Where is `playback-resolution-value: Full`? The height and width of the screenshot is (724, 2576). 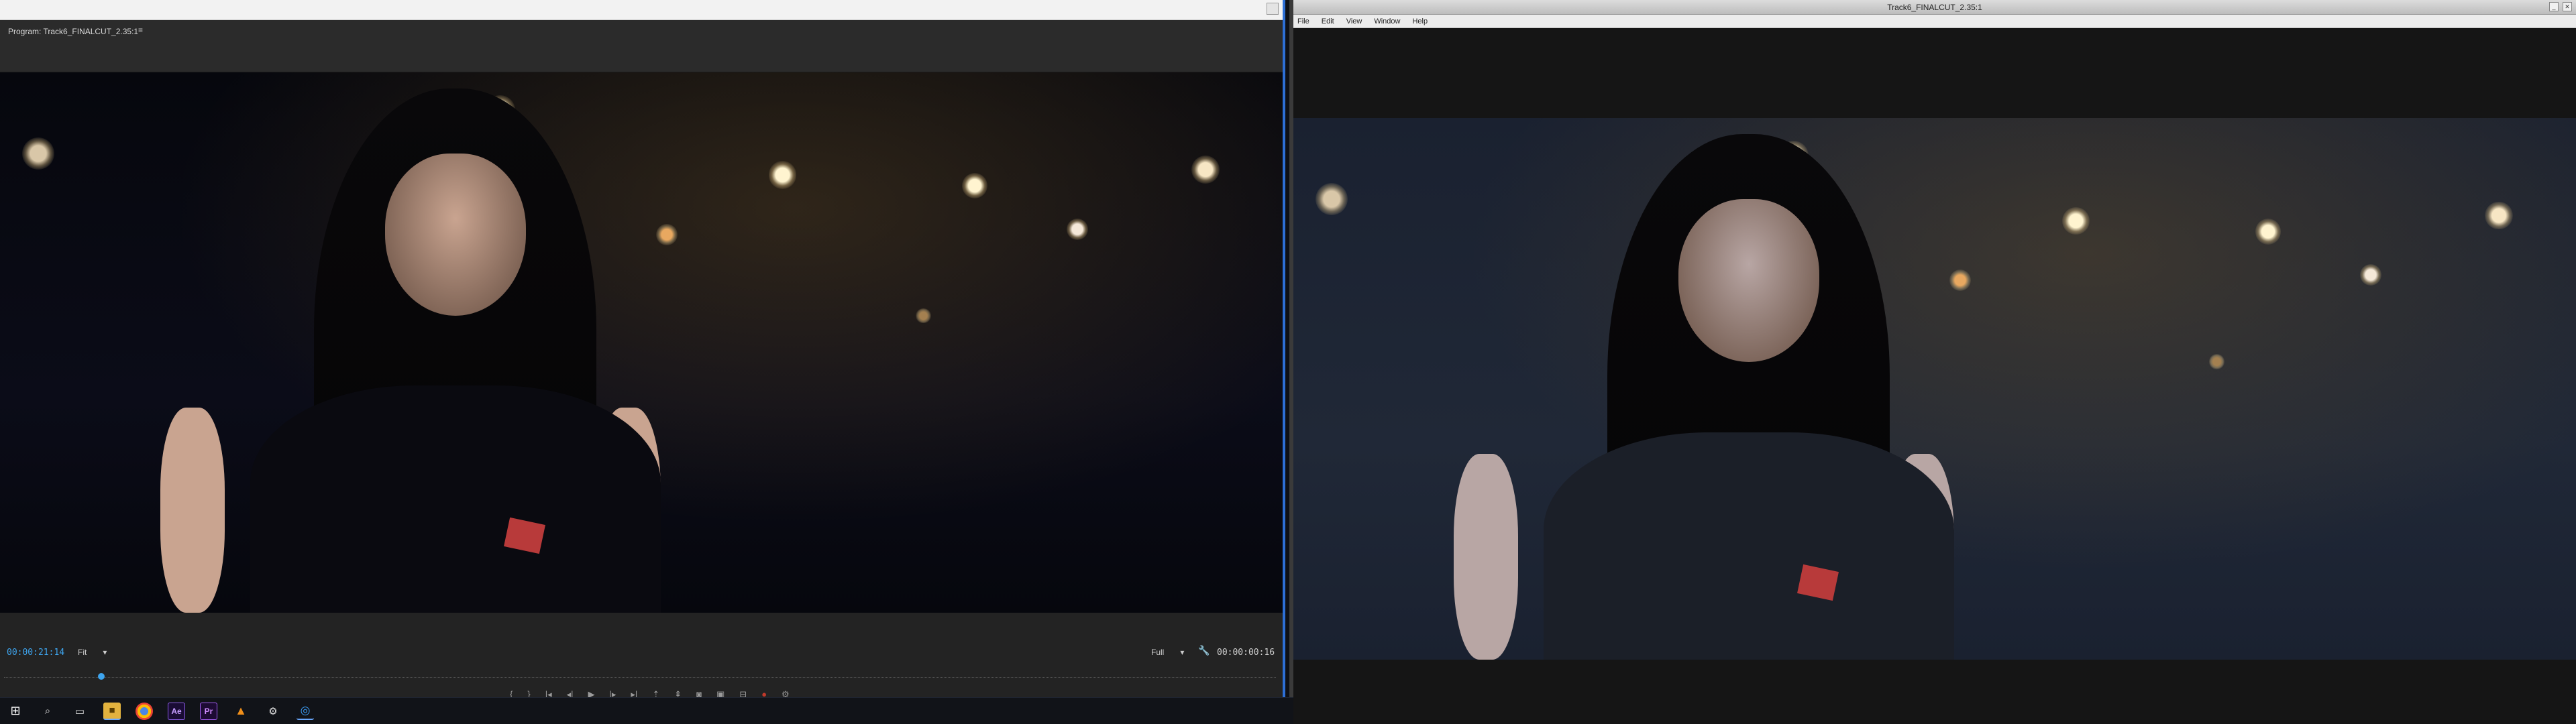
playback-resolution-value: Full is located at coordinates (1158, 652).